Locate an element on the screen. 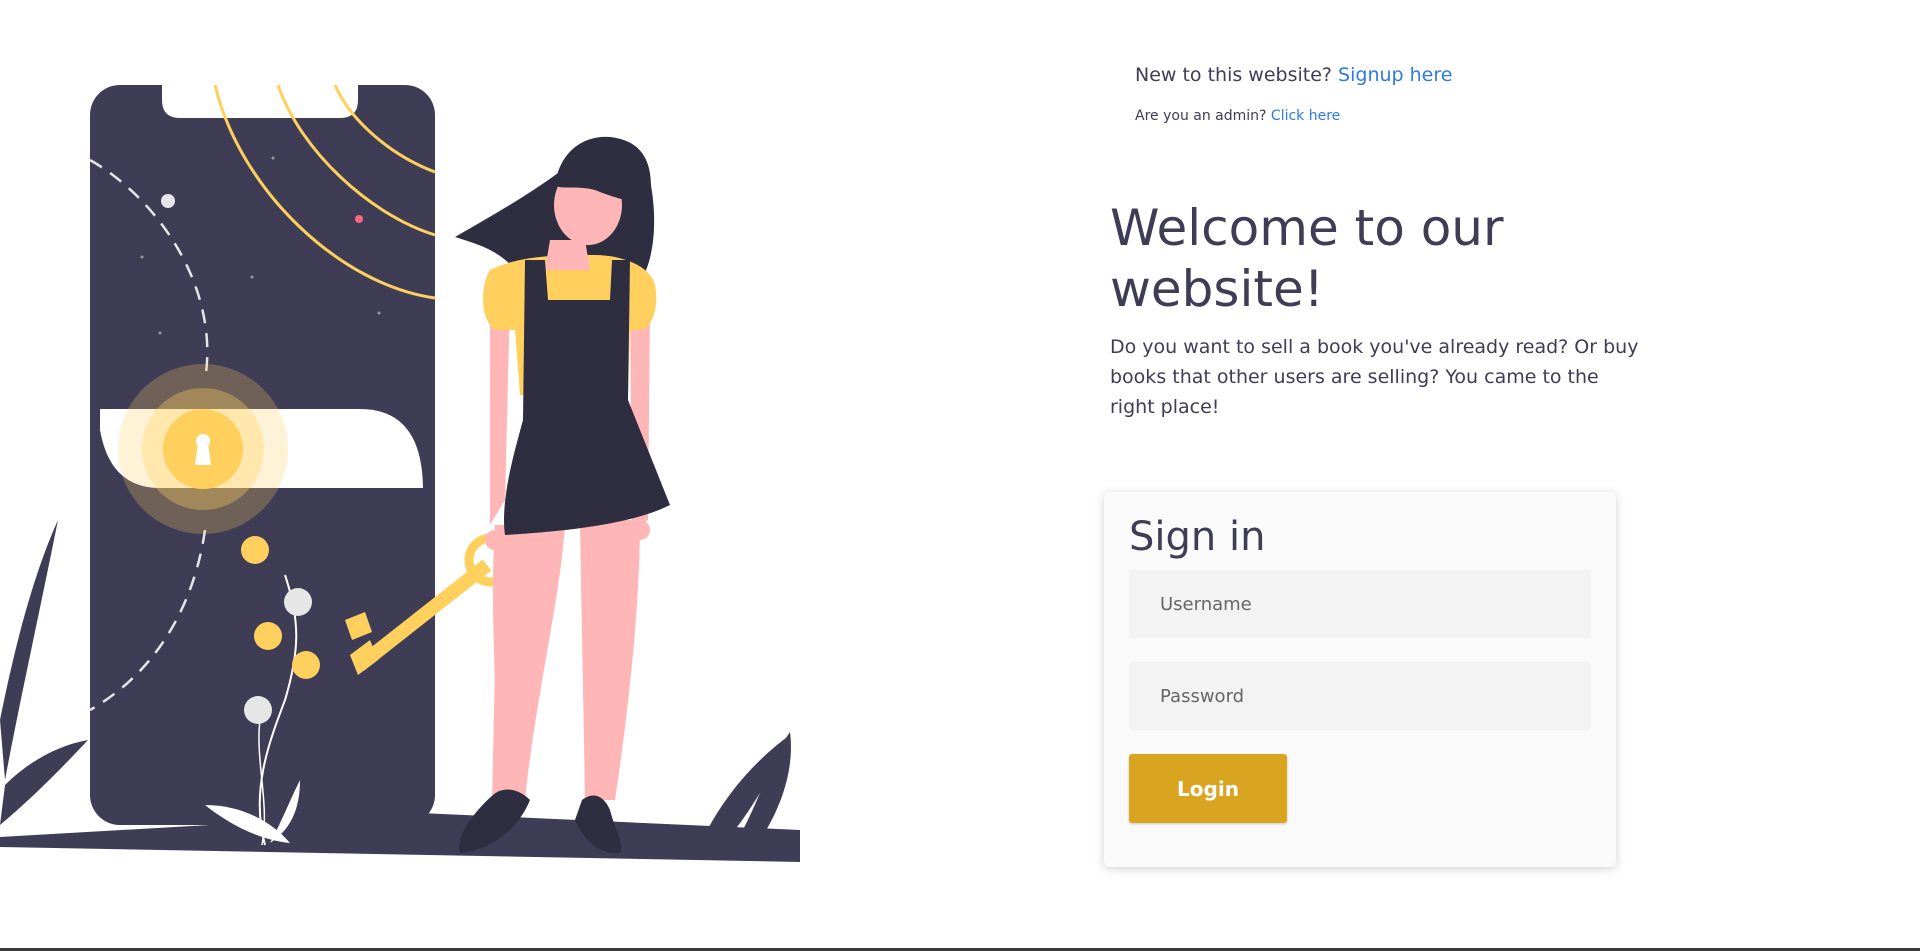 This screenshot has width=1920, height=951. signup-link: Signup here is located at coordinates (1395, 75).